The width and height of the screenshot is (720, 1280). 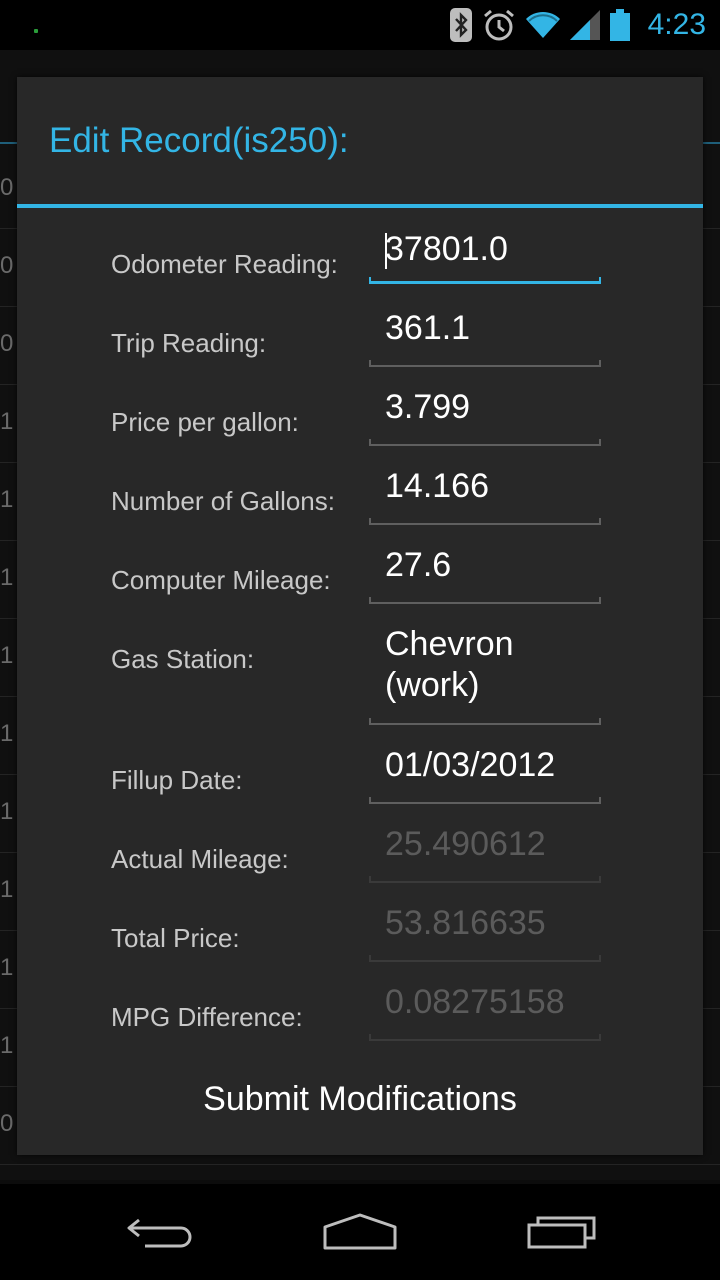 I want to click on actual-mileage-underline, so click(x=485, y=879).